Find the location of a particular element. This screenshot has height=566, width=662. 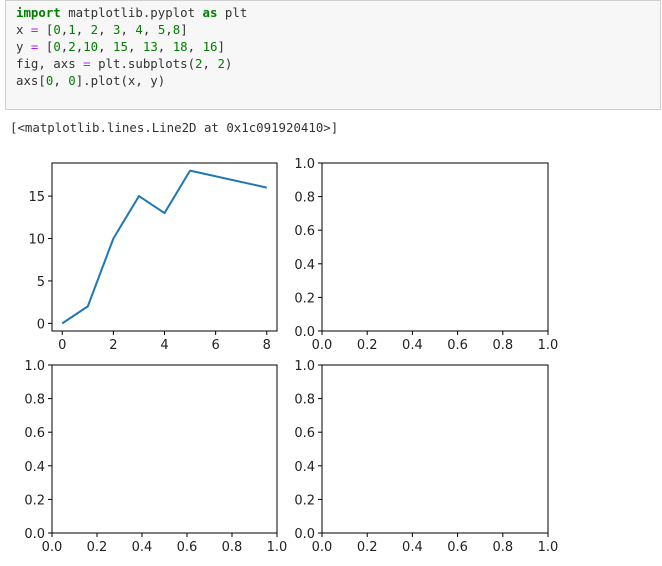

x-tick-label: 2 is located at coordinates (113, 345).